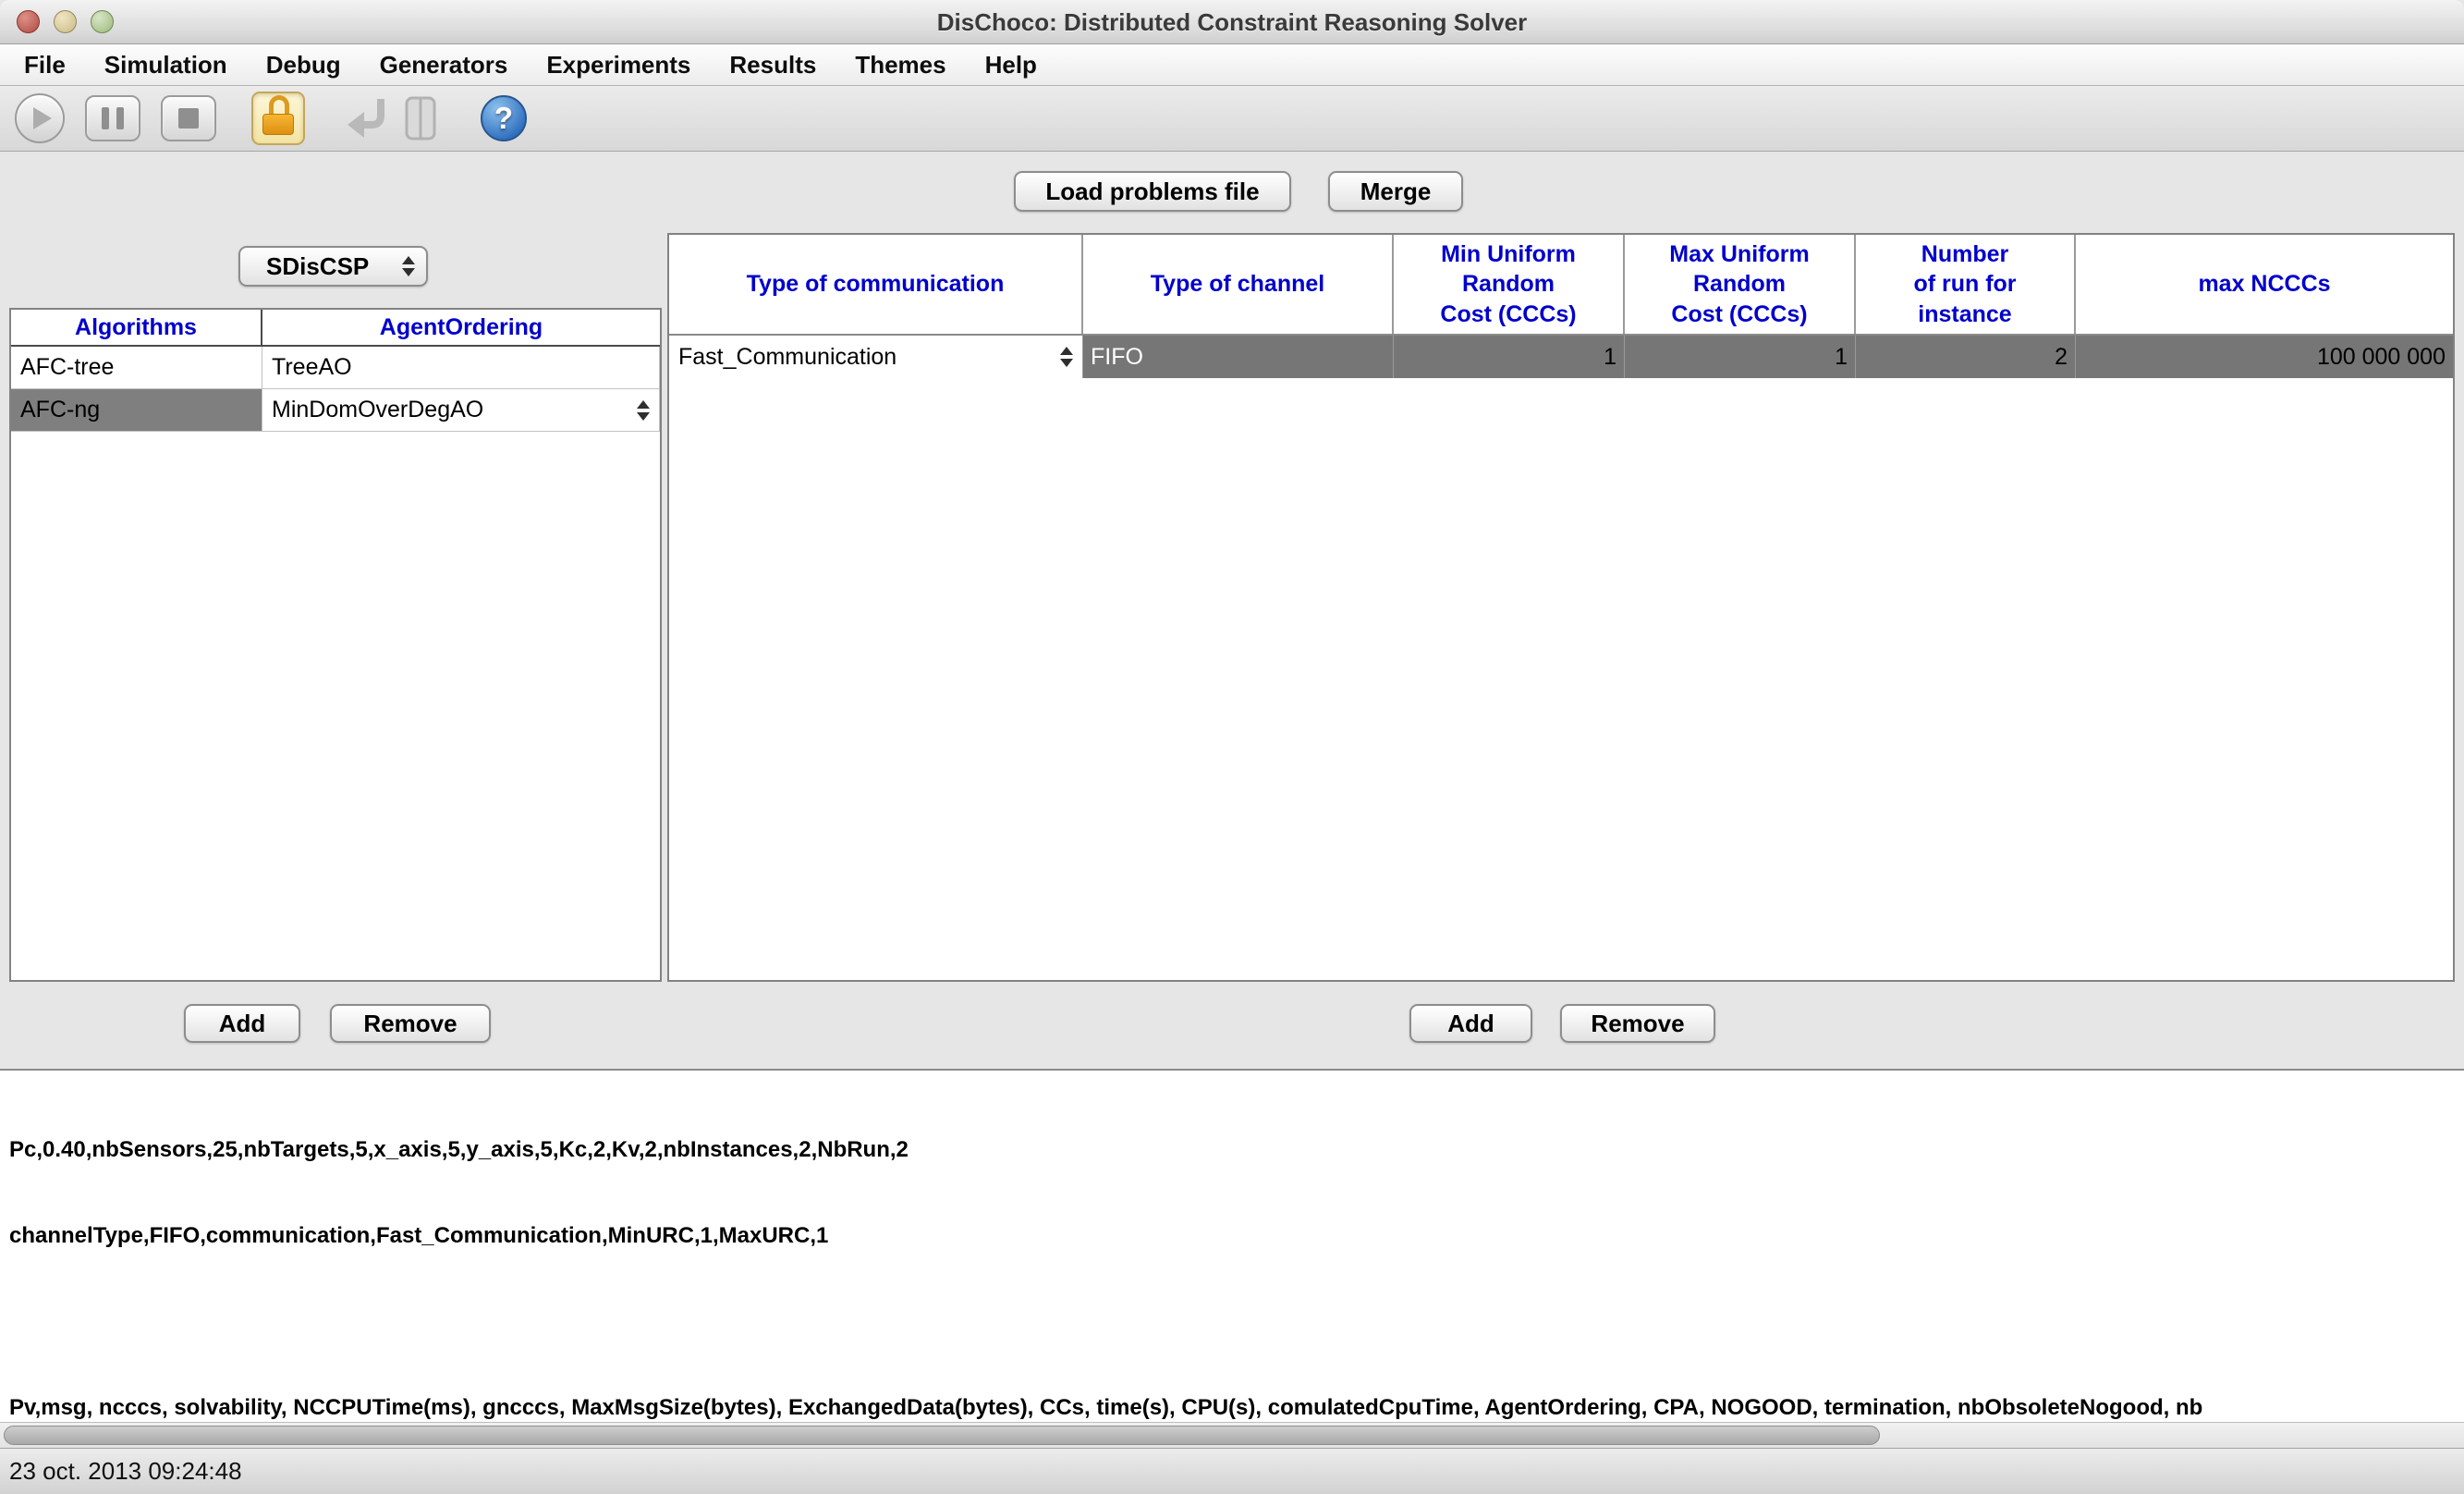 This screenshot has width=2464, height=1494. I want to click on algorithms-add-button: Add, so click(242, 1023).